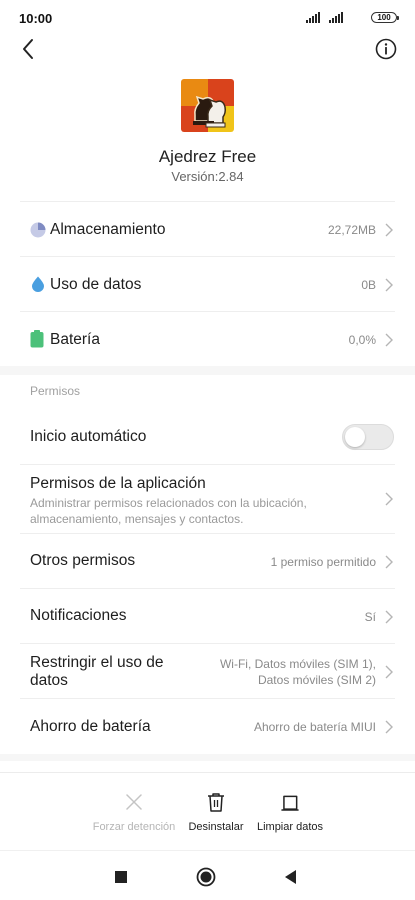 The image size is (415, 900). What do you see at coordinates (137, 519) in the screenshot?
I see `app-permissions-subtitle-line2: almacenamiento, mensajes y contactos.` at bounding box center [137, 519].